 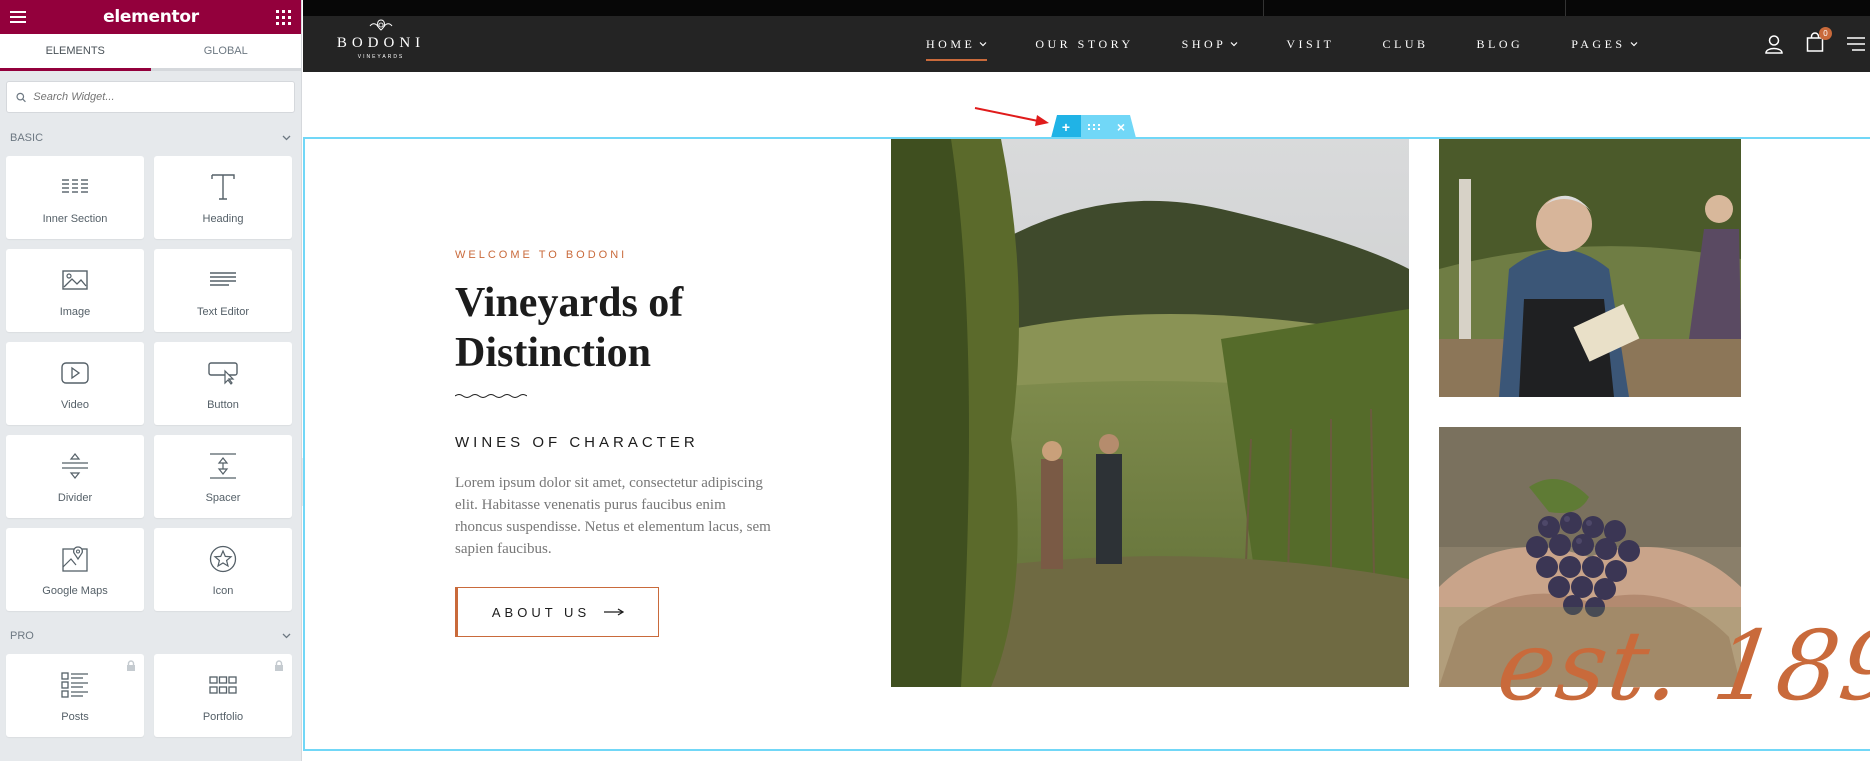 I want to click on established-signature: est. 1890, so click(x=1680, y=666).